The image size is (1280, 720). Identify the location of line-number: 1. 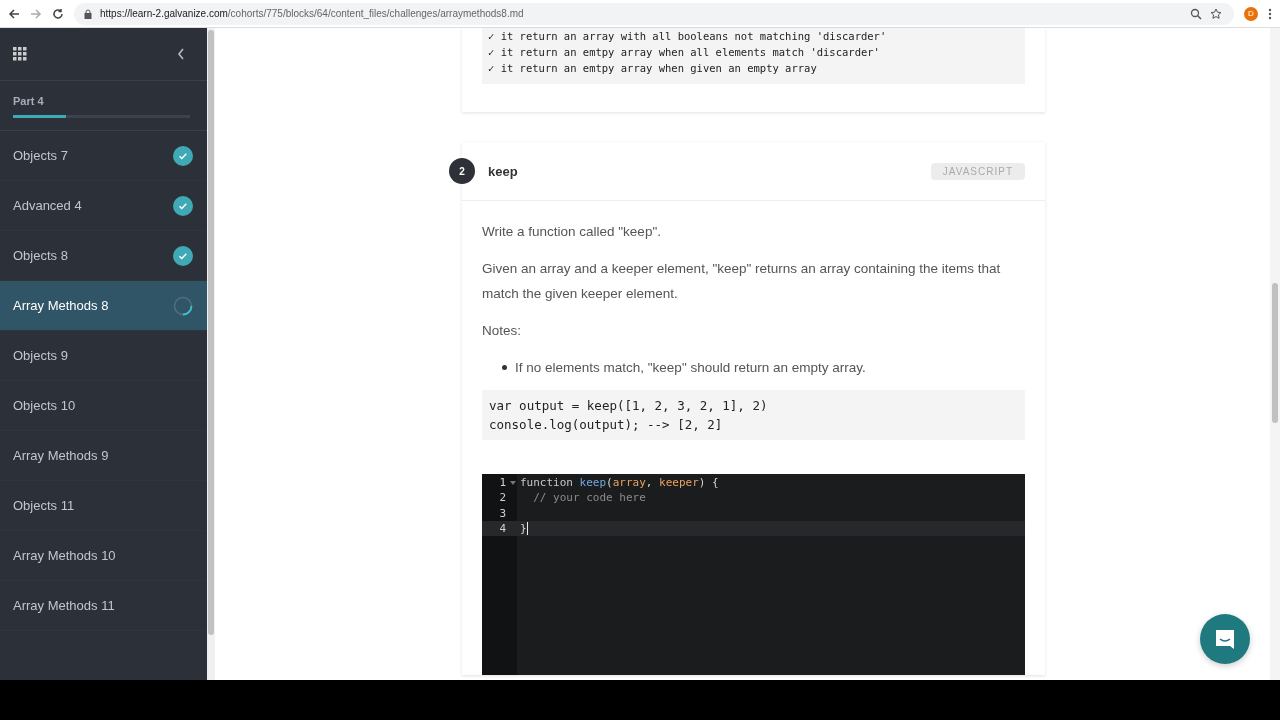
(502, 483).